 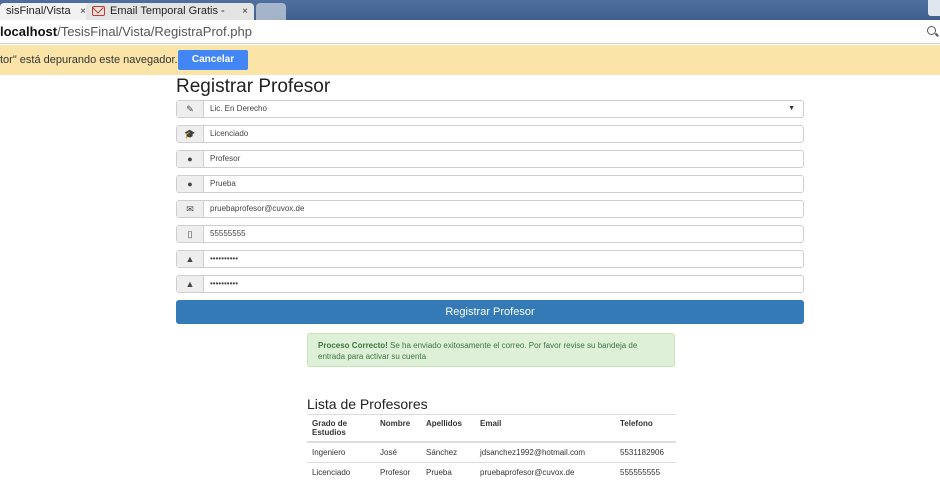 I want to click on grade-field: 🎓 Licenciado, so click(x=490, y=134).